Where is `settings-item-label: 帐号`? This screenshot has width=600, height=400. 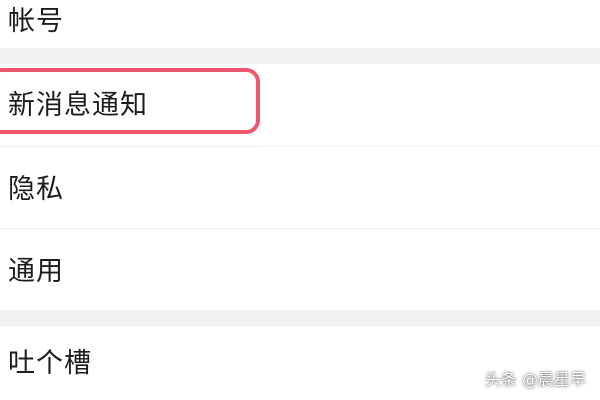
settings-item-label: 帐号 is located at coordinates (36, 21).